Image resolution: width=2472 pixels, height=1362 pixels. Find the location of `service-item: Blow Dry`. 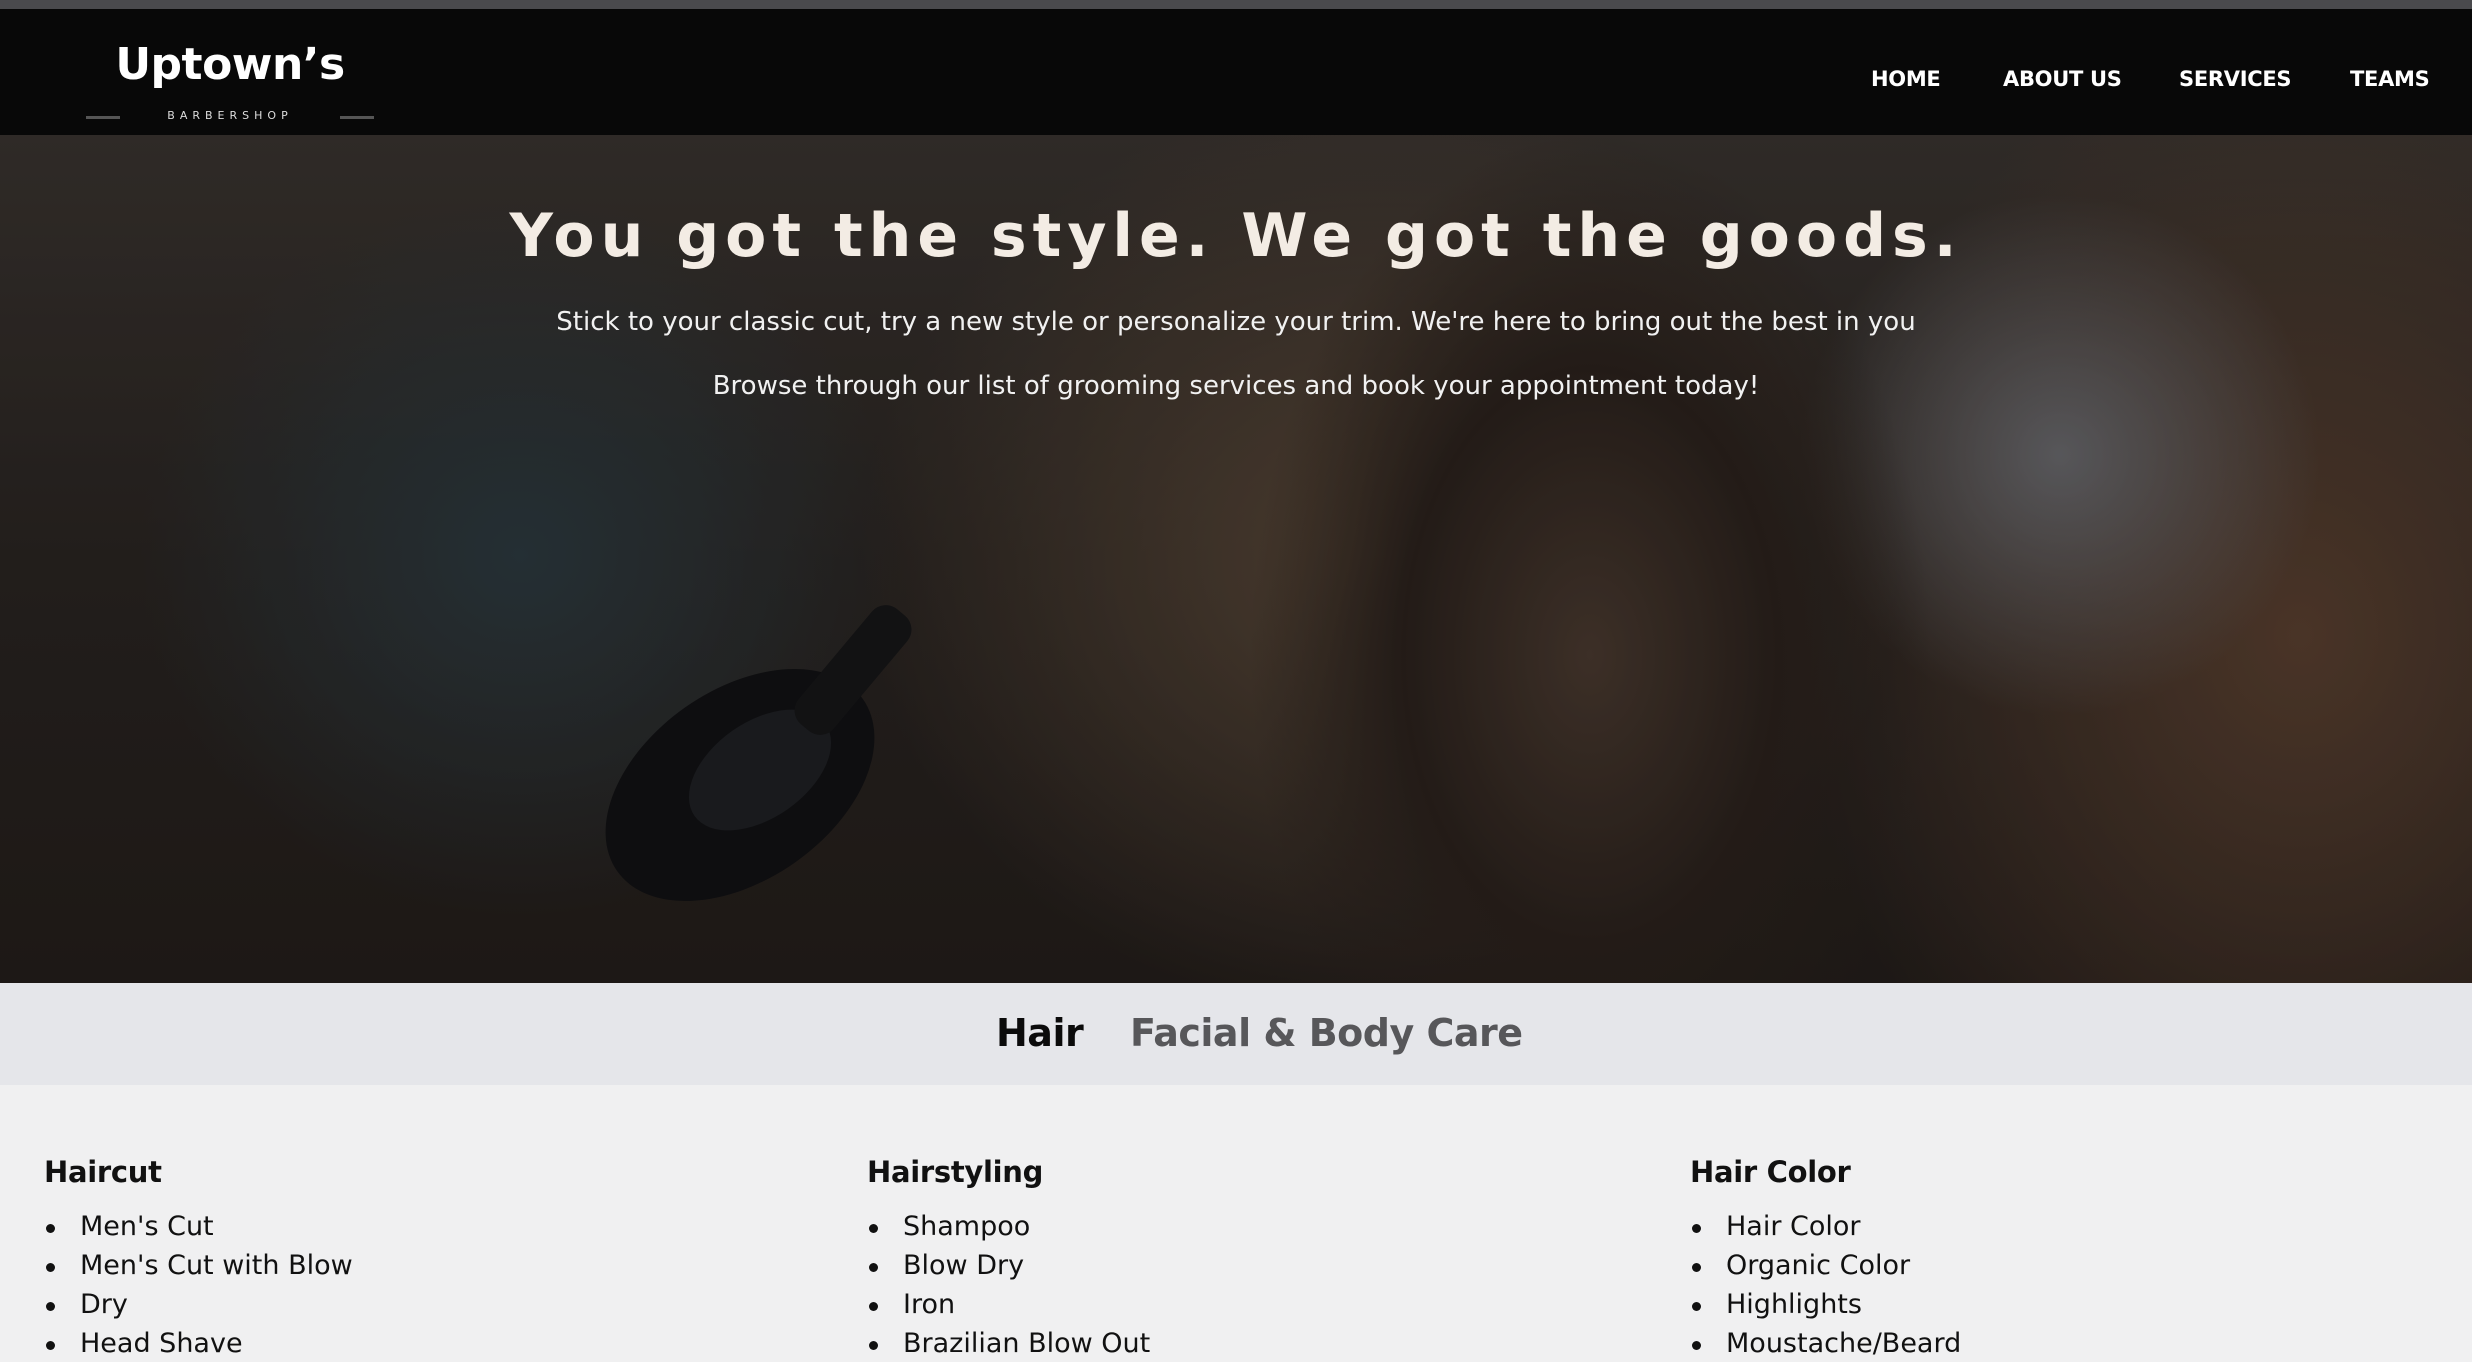

service-item: Blow Dry is located at coordinates (1257, 1269).